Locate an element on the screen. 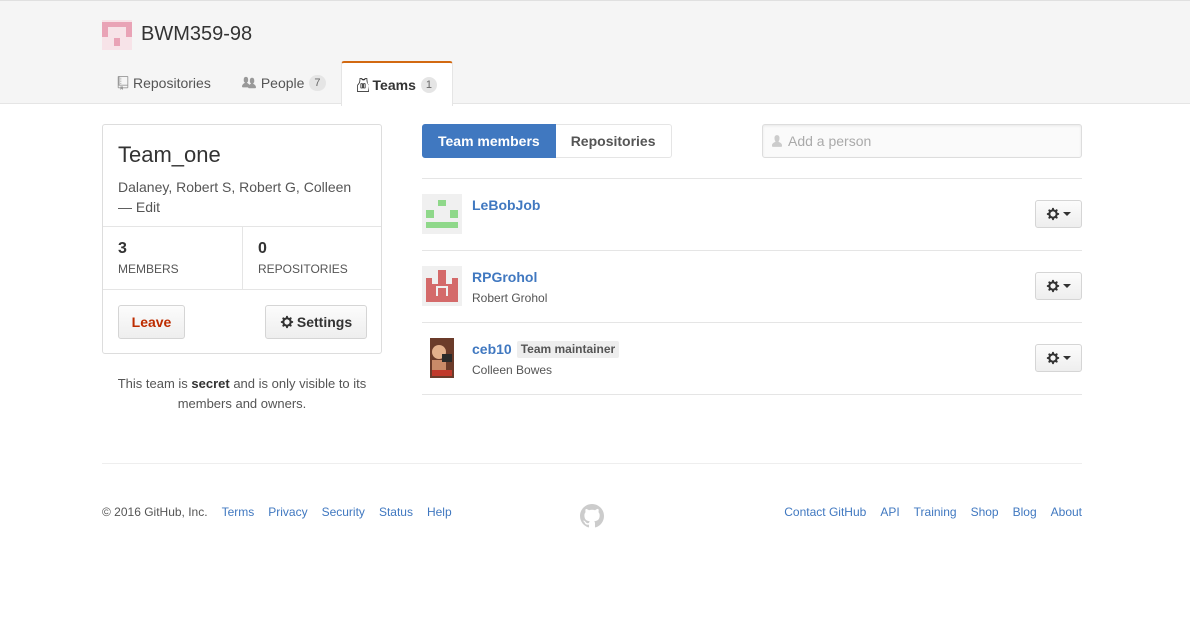  member-row: RPGrohol Robert Grohol is located at coordinates (752, 287).